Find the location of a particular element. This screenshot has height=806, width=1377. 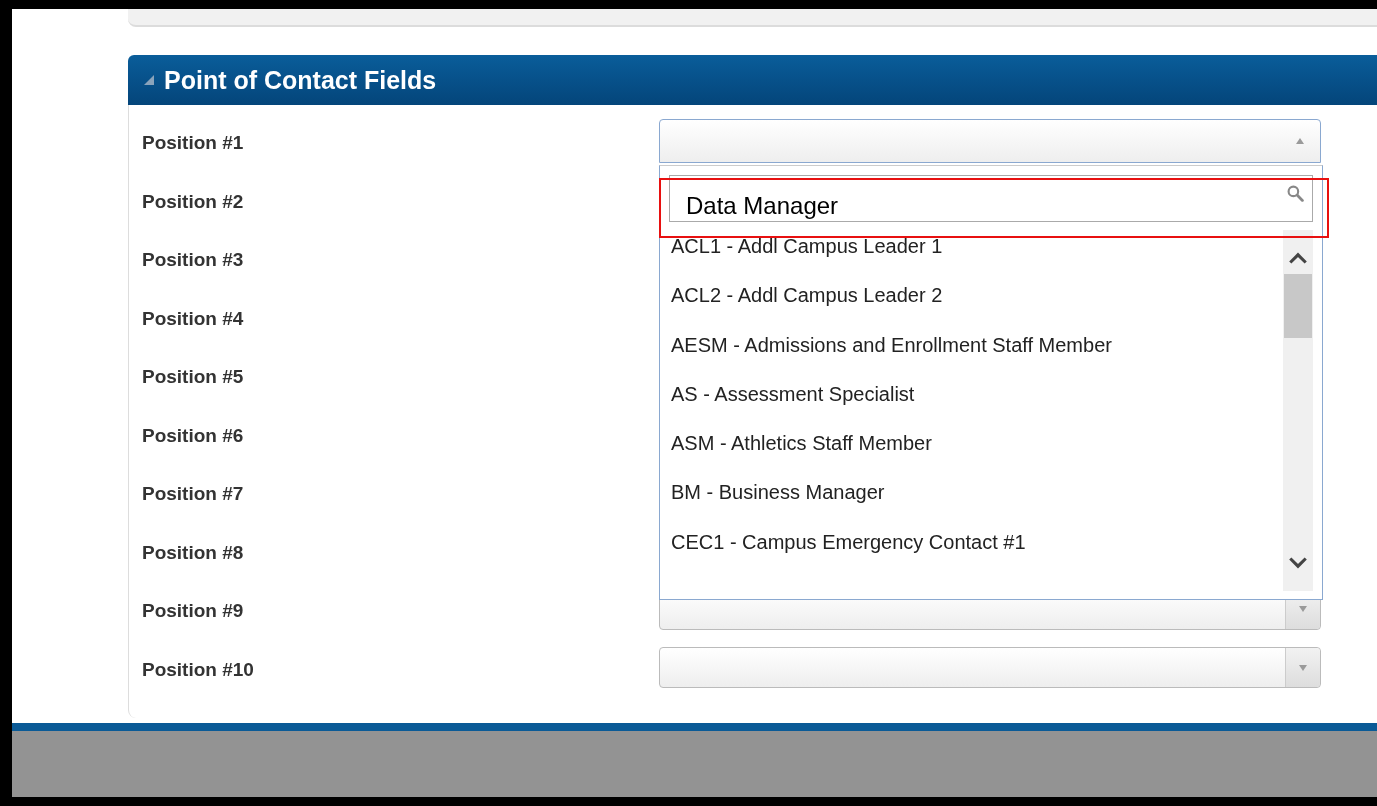

option-item: BM - Business Manager is located at coordinates (976, 499).